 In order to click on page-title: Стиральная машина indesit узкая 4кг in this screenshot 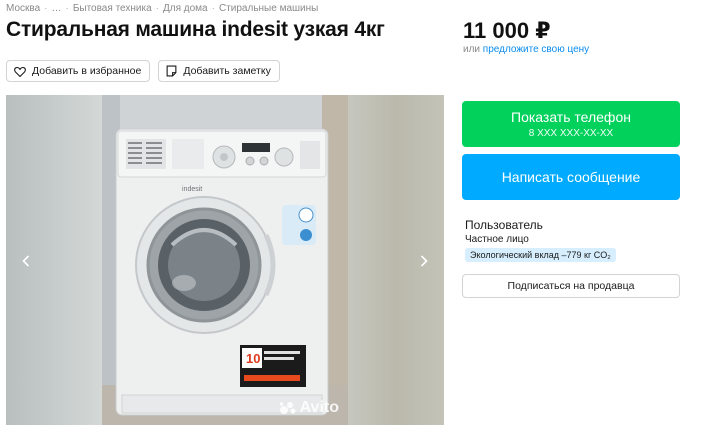, I will do `click(195, 29)`.